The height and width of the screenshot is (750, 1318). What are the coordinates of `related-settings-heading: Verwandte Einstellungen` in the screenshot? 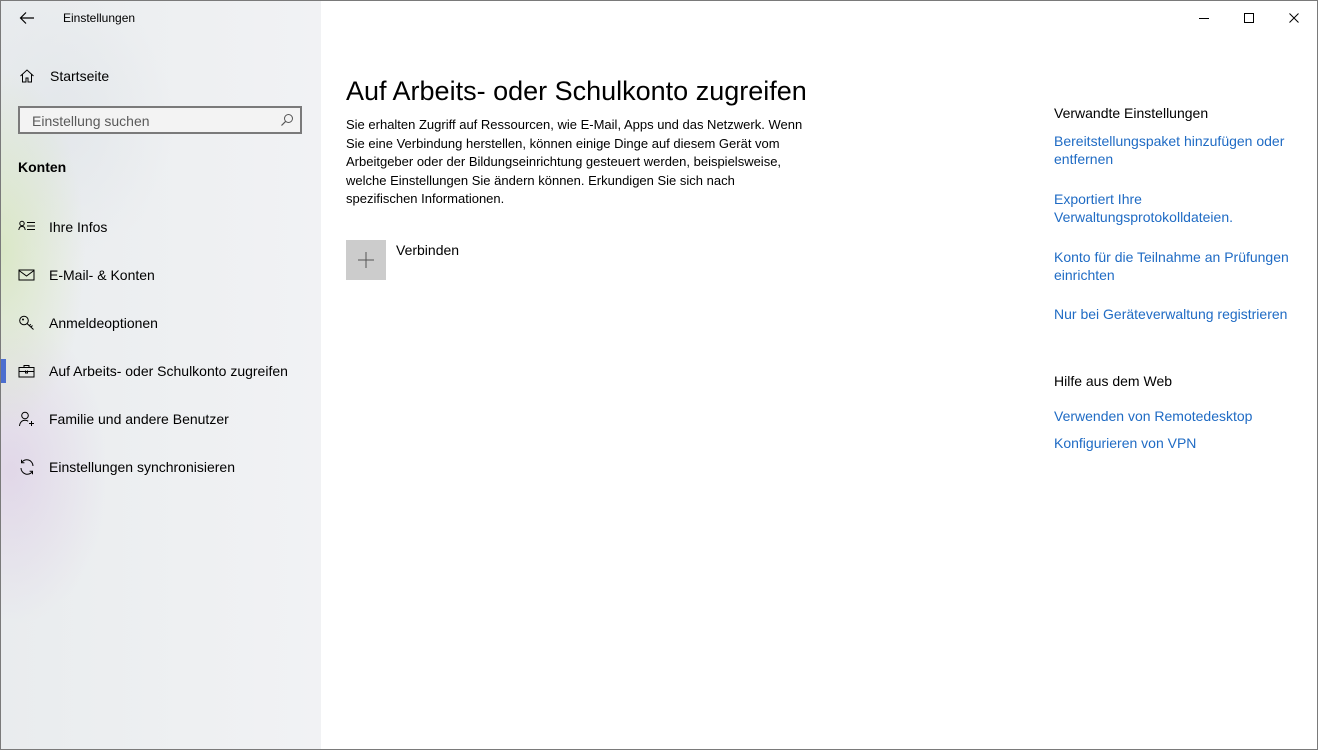 It's located at (1131, 113).